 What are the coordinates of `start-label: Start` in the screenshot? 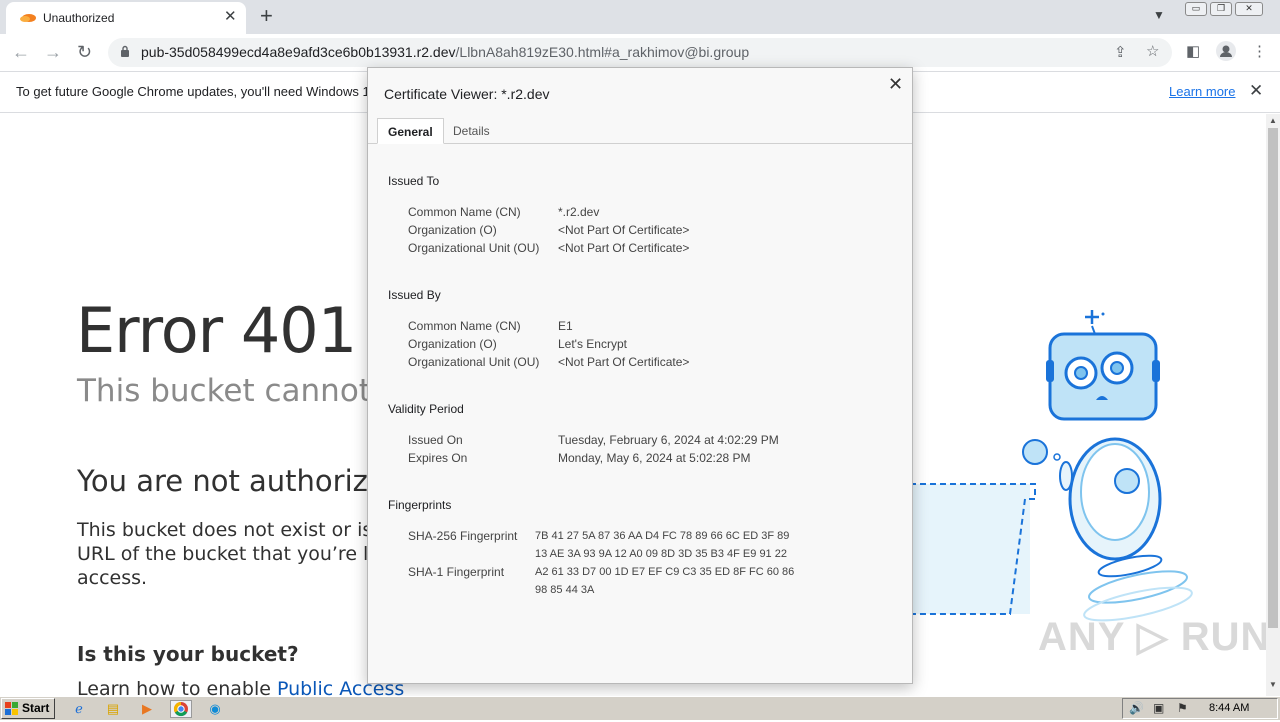 It's located at (36, 708).